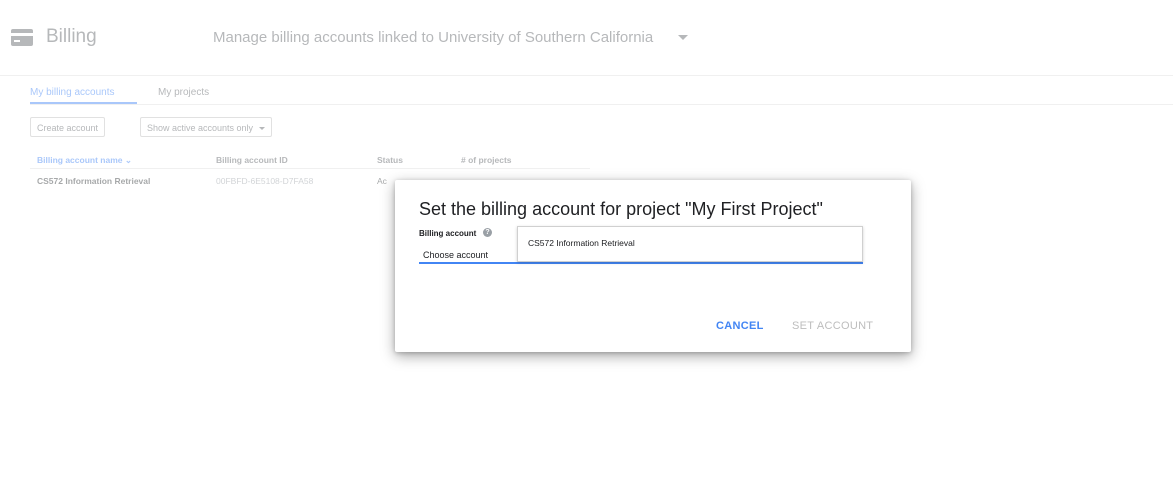 This screenshot has height=480, width=1173. What do you see at coordinates (487, 232) in the screenshot?
I see `help-icon: ?` at bounding box center [487, 232].